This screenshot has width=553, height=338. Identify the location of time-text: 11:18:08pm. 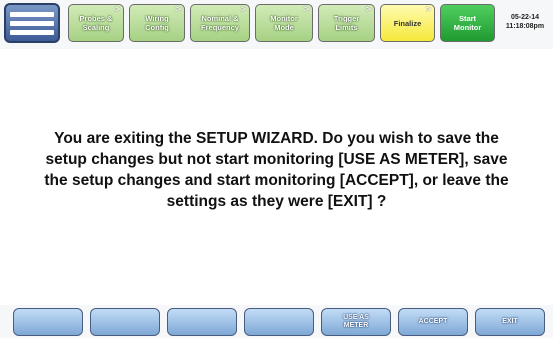
(525, 26).